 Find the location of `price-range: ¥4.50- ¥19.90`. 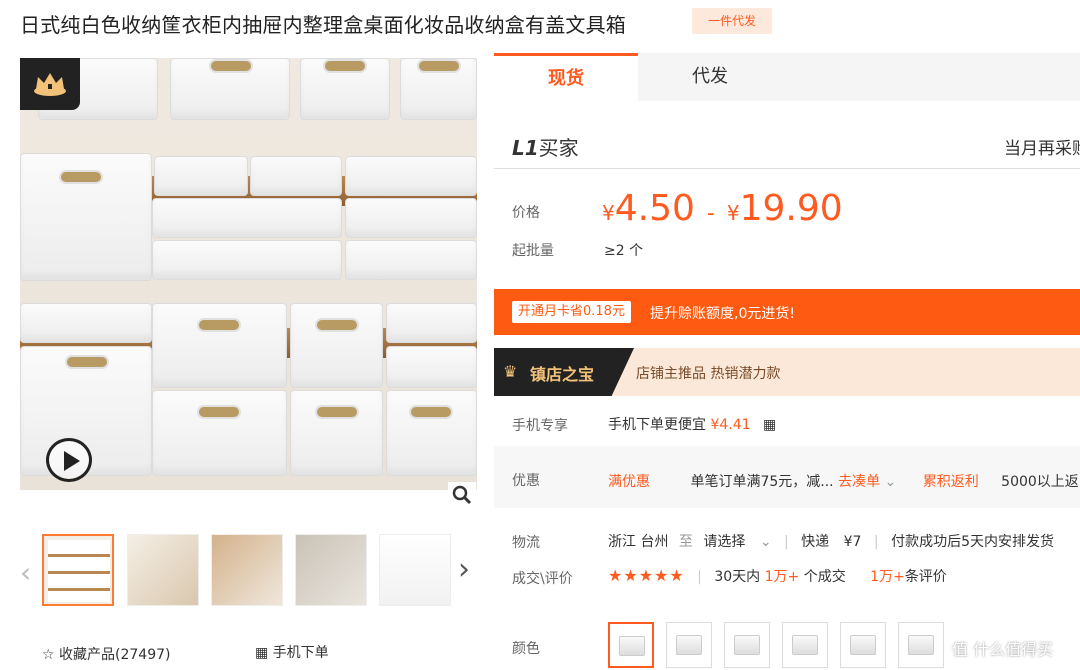

price-range: ¥4.50- ¥19.90 is located at coordinates (722, 208).